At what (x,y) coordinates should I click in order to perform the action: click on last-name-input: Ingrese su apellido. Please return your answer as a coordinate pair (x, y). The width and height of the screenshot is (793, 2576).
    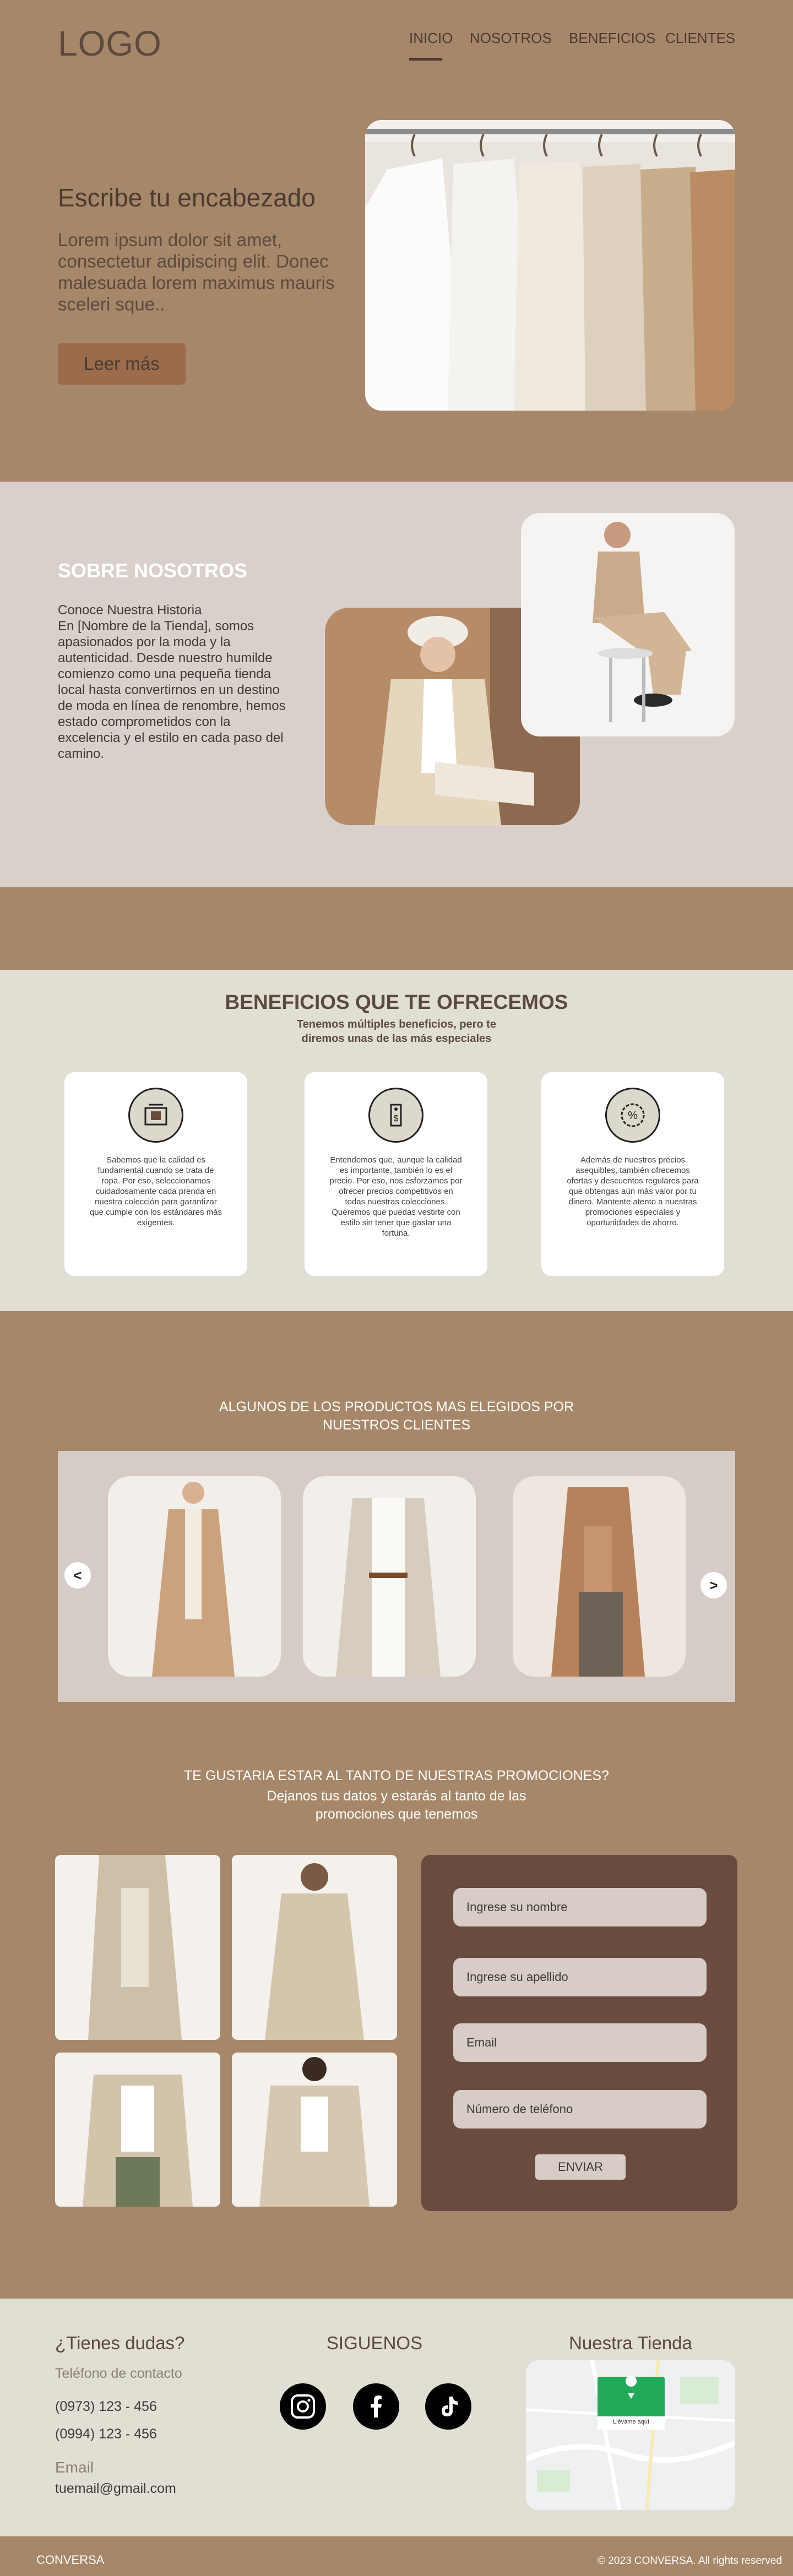
    Looking at the image, I should click on (580, 1977).